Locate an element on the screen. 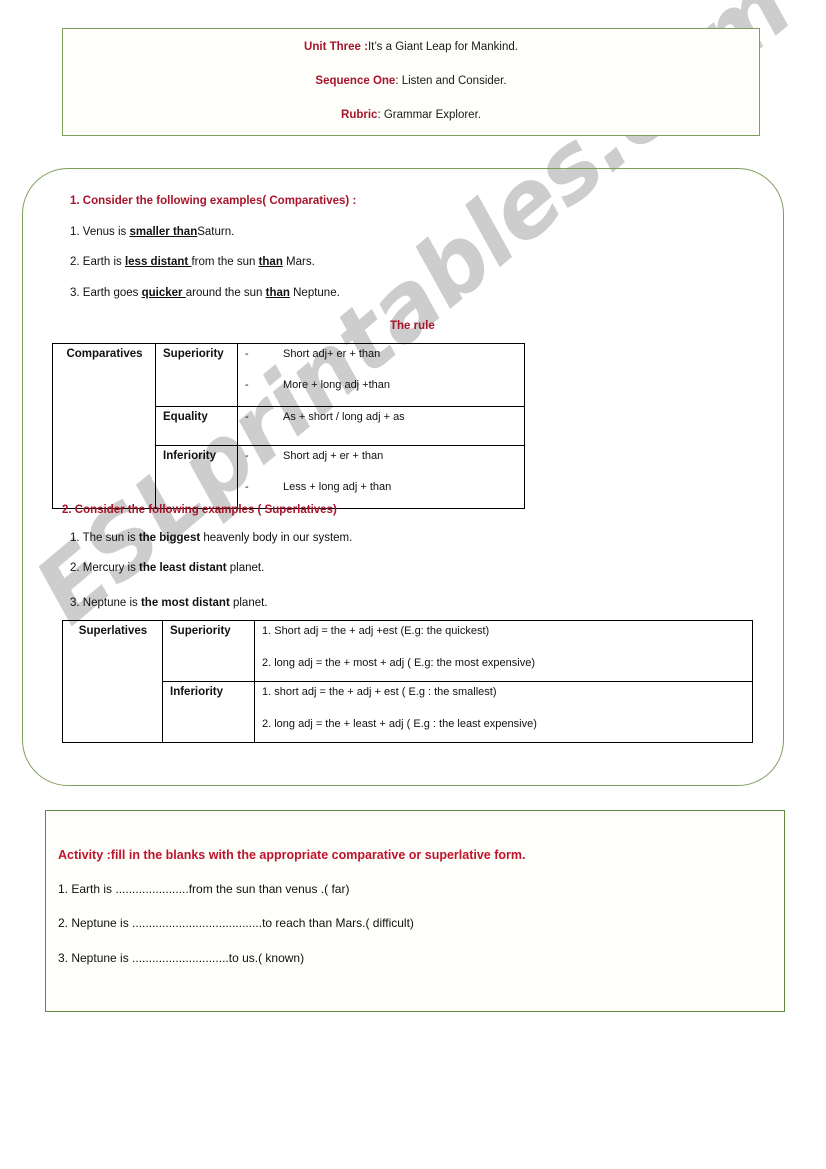 The width and height of the screenshot is (826, 1169). rule-line: - Less + long adj + than is located at coordinates (381, 487).